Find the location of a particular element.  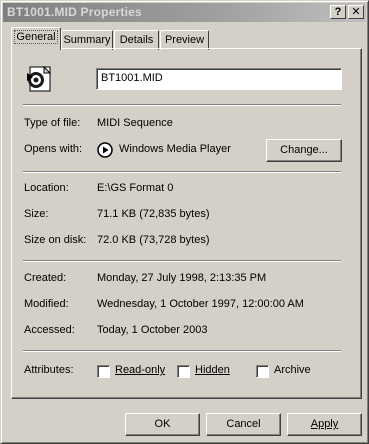

ok-button-label: OK is located at coordinates (162, 424).